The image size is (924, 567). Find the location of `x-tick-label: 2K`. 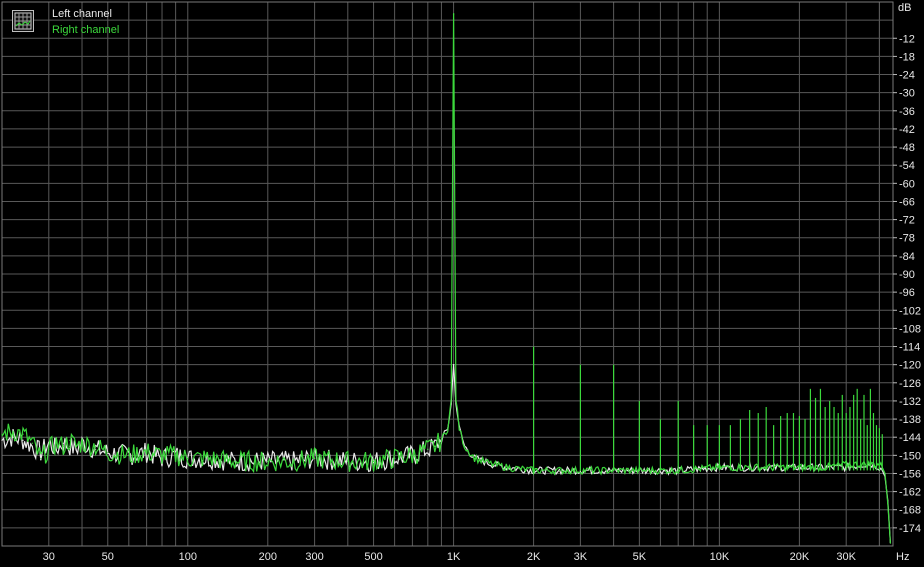

x-tick-label: 2K is located at coordinates (534, 557).